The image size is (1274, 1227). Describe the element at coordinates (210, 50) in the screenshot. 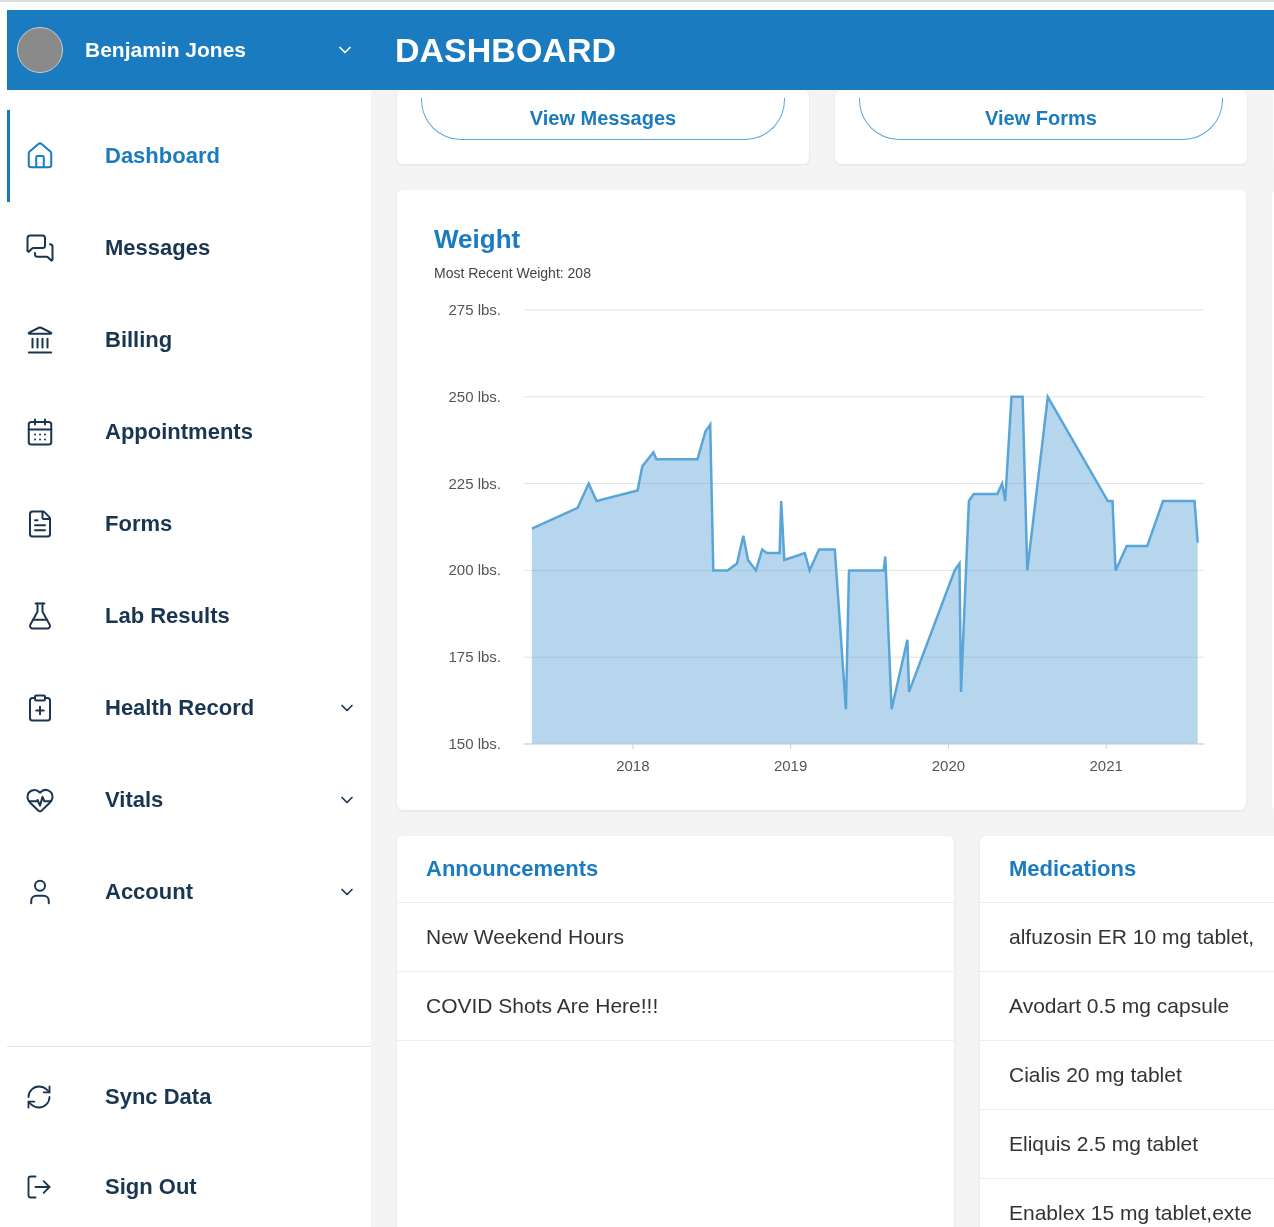

I see `user-menu-button: Benjamin Jones` at that location.